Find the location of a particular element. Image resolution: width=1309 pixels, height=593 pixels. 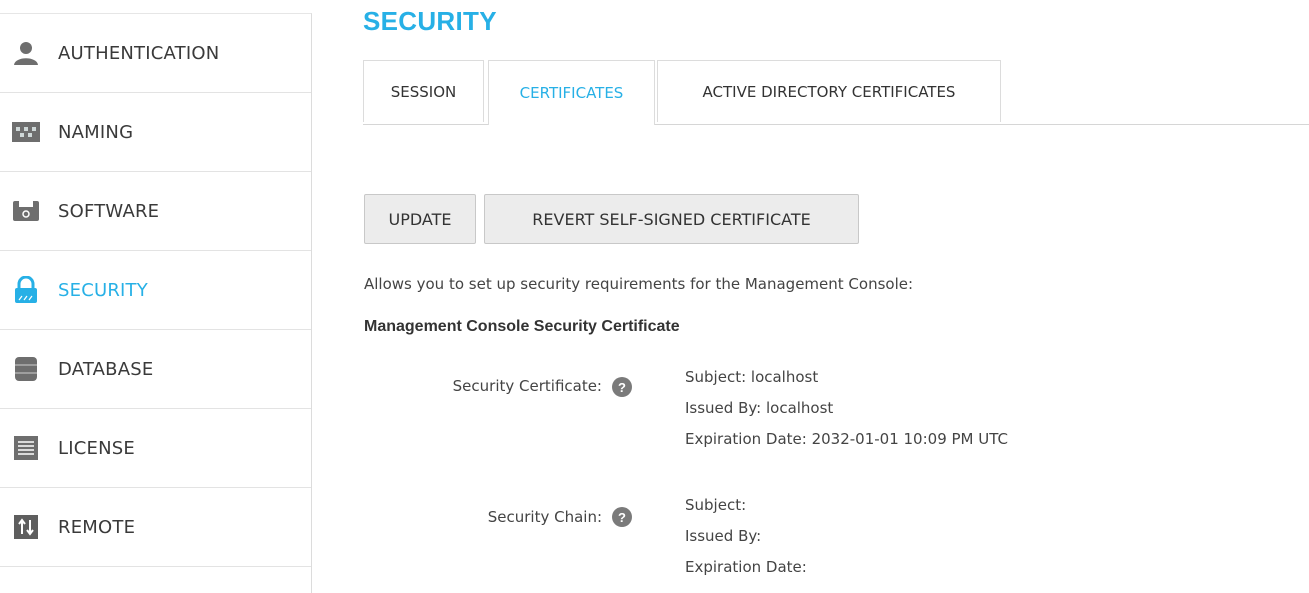

sidebar-item-label: DATABASE is located at coordinates (106, 369).